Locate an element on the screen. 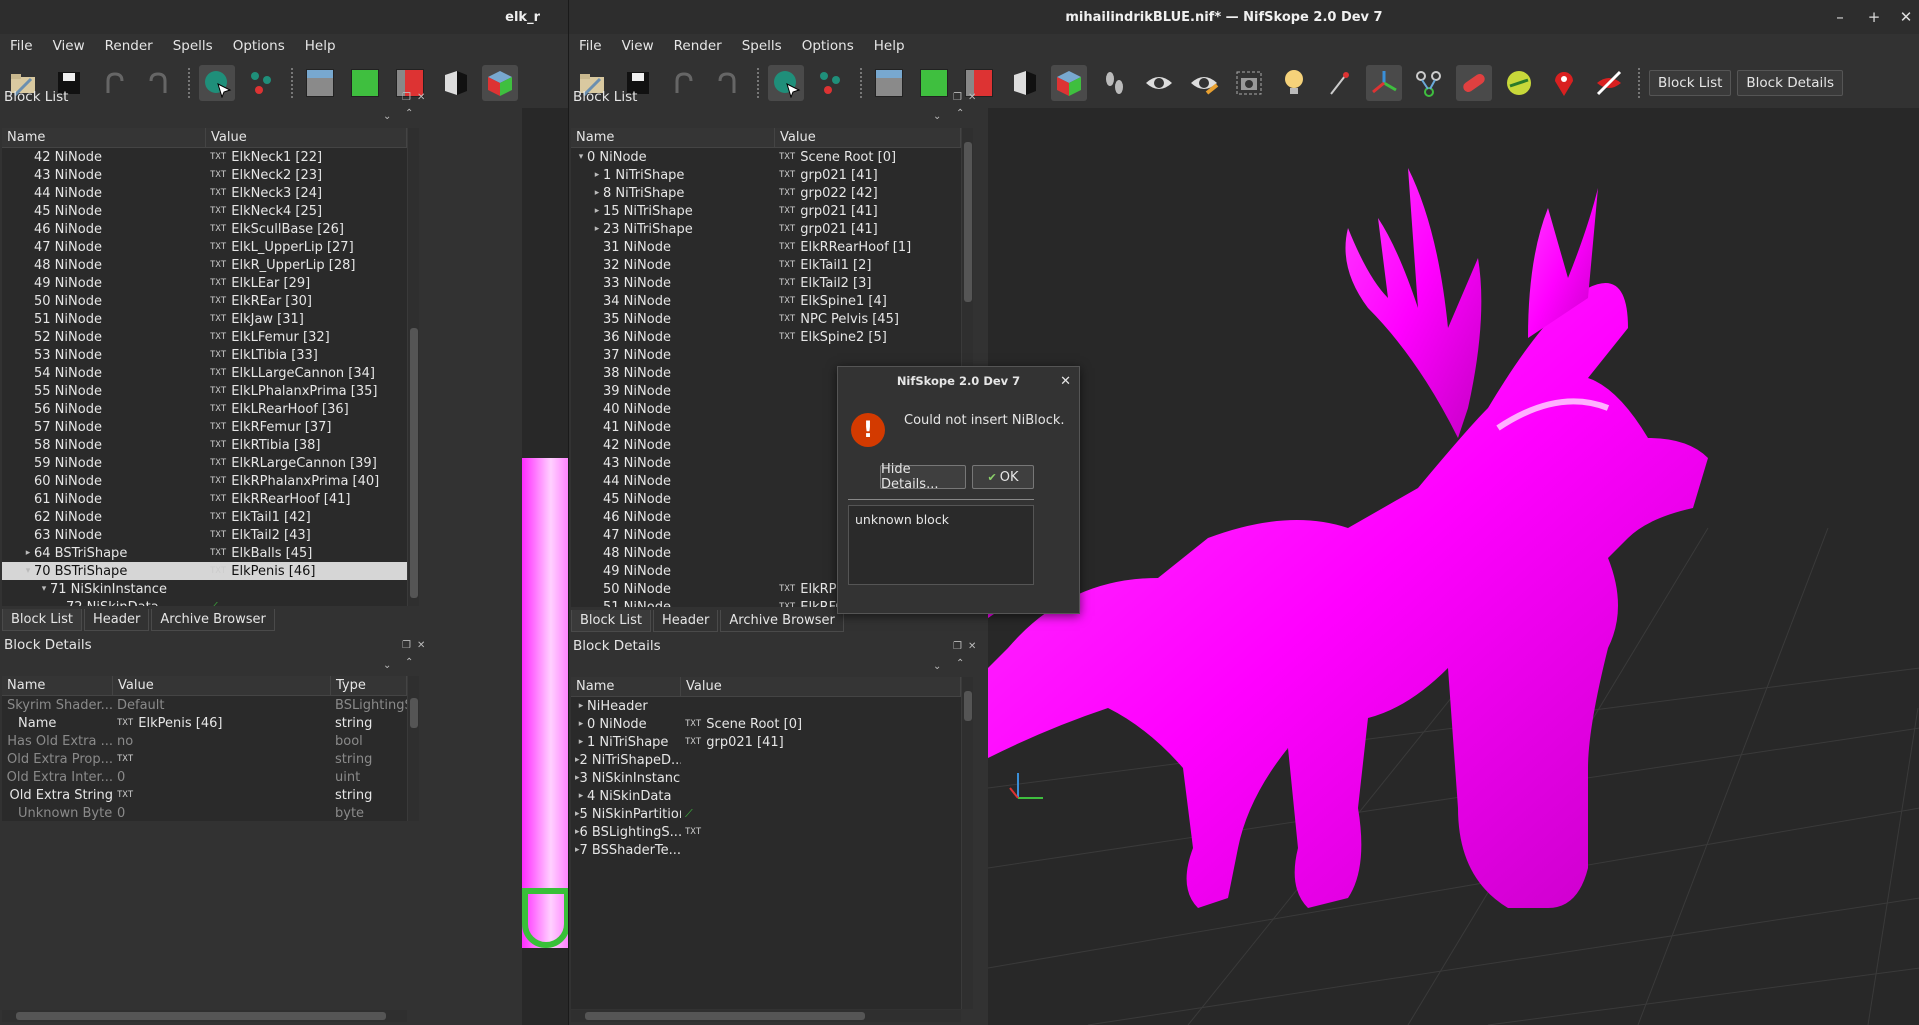  block-list-row: ▾ 70 BSTriShape TXT ElkPenis [46] is located at coordinates (204, 571).